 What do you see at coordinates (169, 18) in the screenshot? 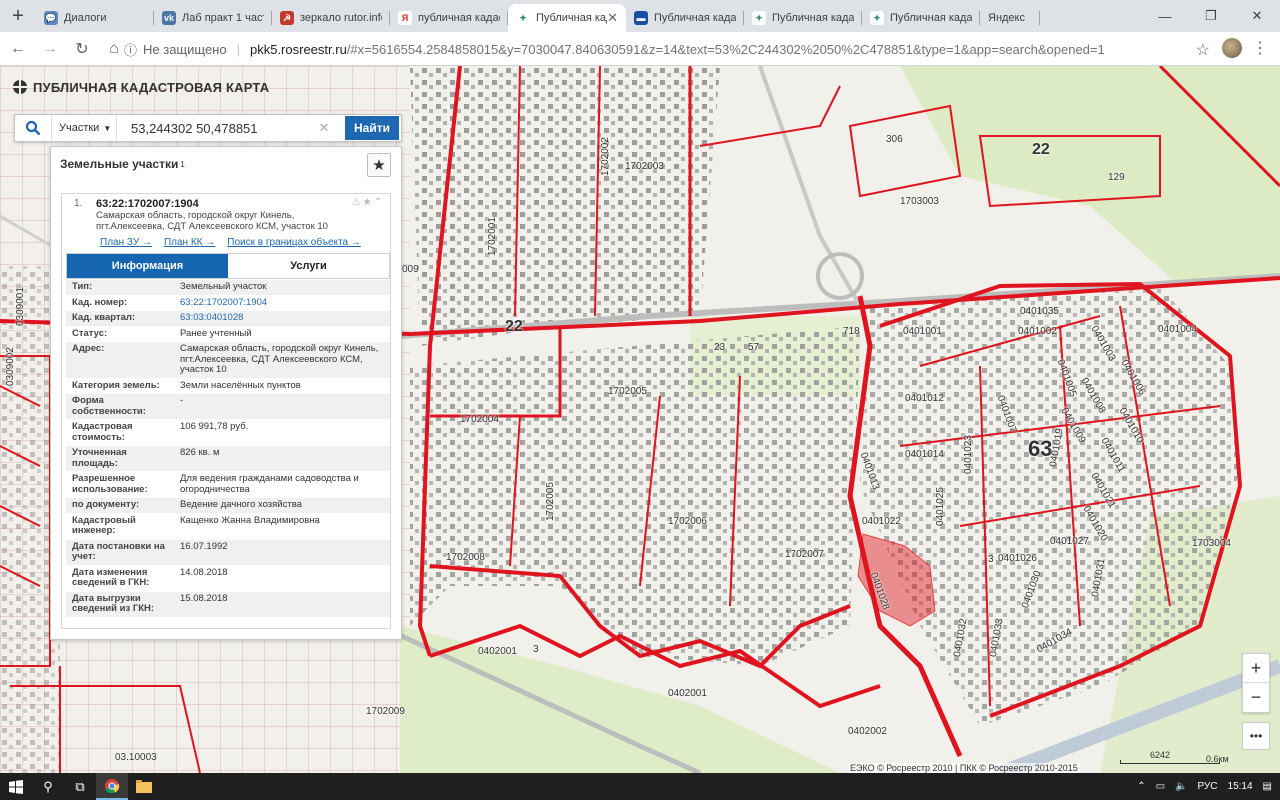
I see `tab-favicon-icon: vk` at bounding box center [169, 18].